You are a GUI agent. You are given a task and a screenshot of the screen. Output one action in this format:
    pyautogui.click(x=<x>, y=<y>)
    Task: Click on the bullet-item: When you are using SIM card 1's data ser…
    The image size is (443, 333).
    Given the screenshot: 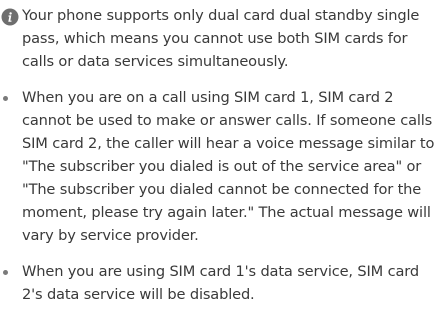 What is the action you would take?
    pyautogui.click(x=221, y=283)
    